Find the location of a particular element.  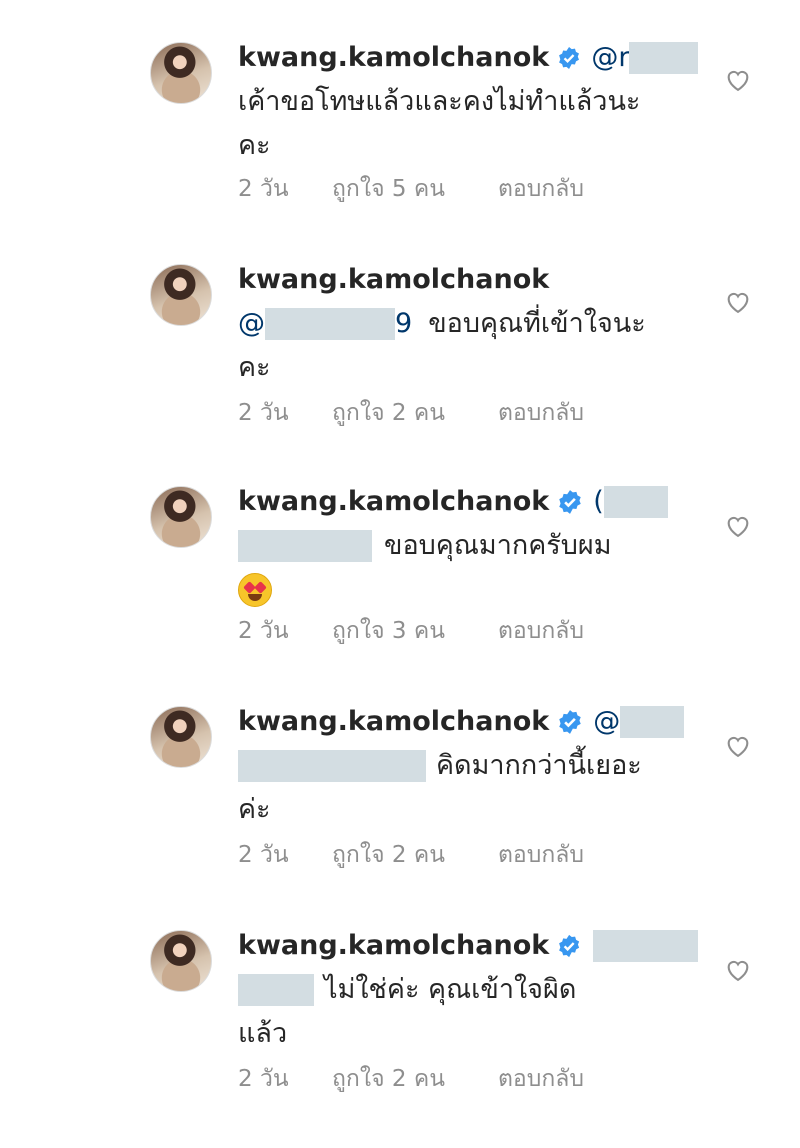

comment-meta: 2 วัน ถูกใจ 3 คน ตอบกลับ is located at coordinates (411, 631).